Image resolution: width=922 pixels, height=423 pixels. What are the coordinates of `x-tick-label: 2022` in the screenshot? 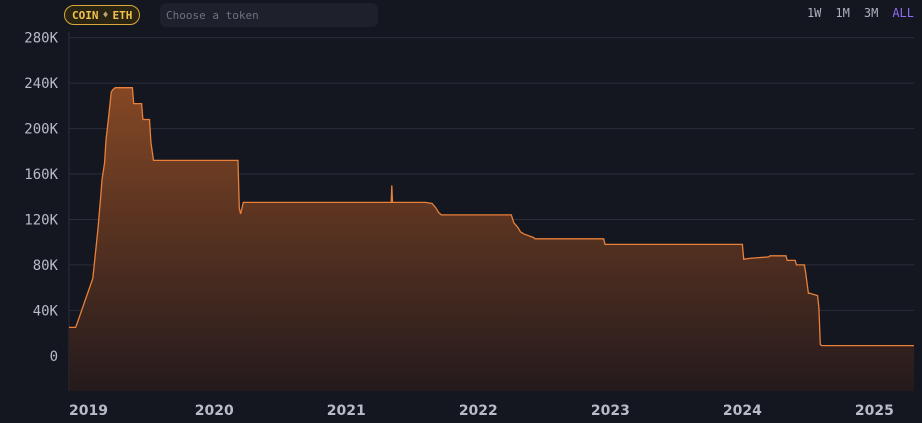 It's located at (478, 411).